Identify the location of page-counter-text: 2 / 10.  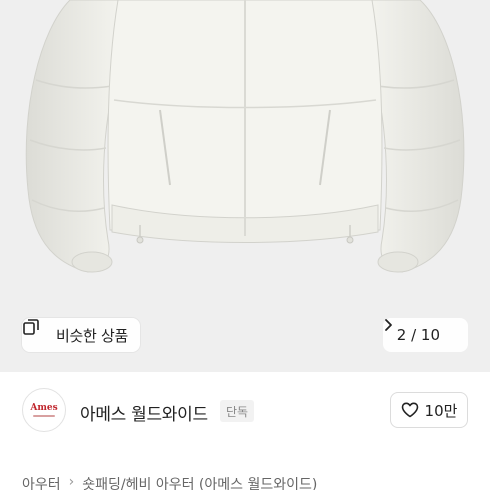
(418, 335).